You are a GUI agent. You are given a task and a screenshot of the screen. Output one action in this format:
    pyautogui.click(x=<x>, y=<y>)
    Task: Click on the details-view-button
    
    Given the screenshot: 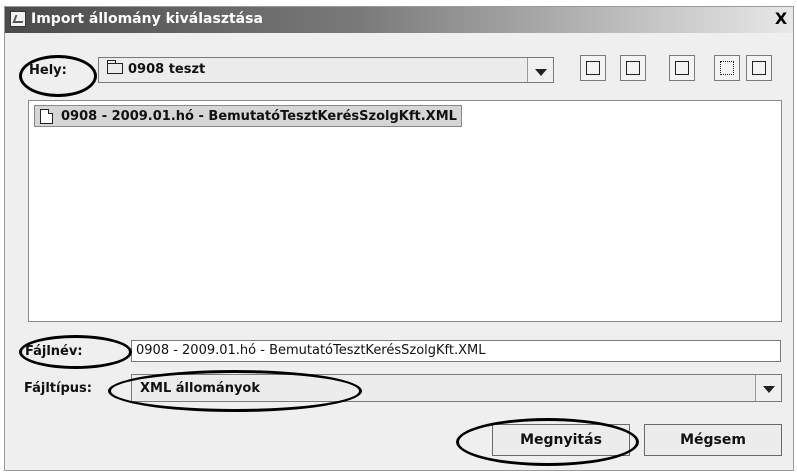 What is the action you would take?
    pyautogui.click(x=759, y=68)
    